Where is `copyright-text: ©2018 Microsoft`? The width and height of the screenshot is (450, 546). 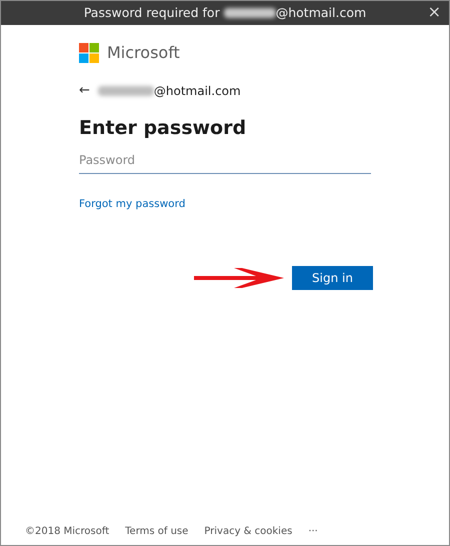
copyright-text: ©2018 Microsoft is located at coordinates (67, 532).